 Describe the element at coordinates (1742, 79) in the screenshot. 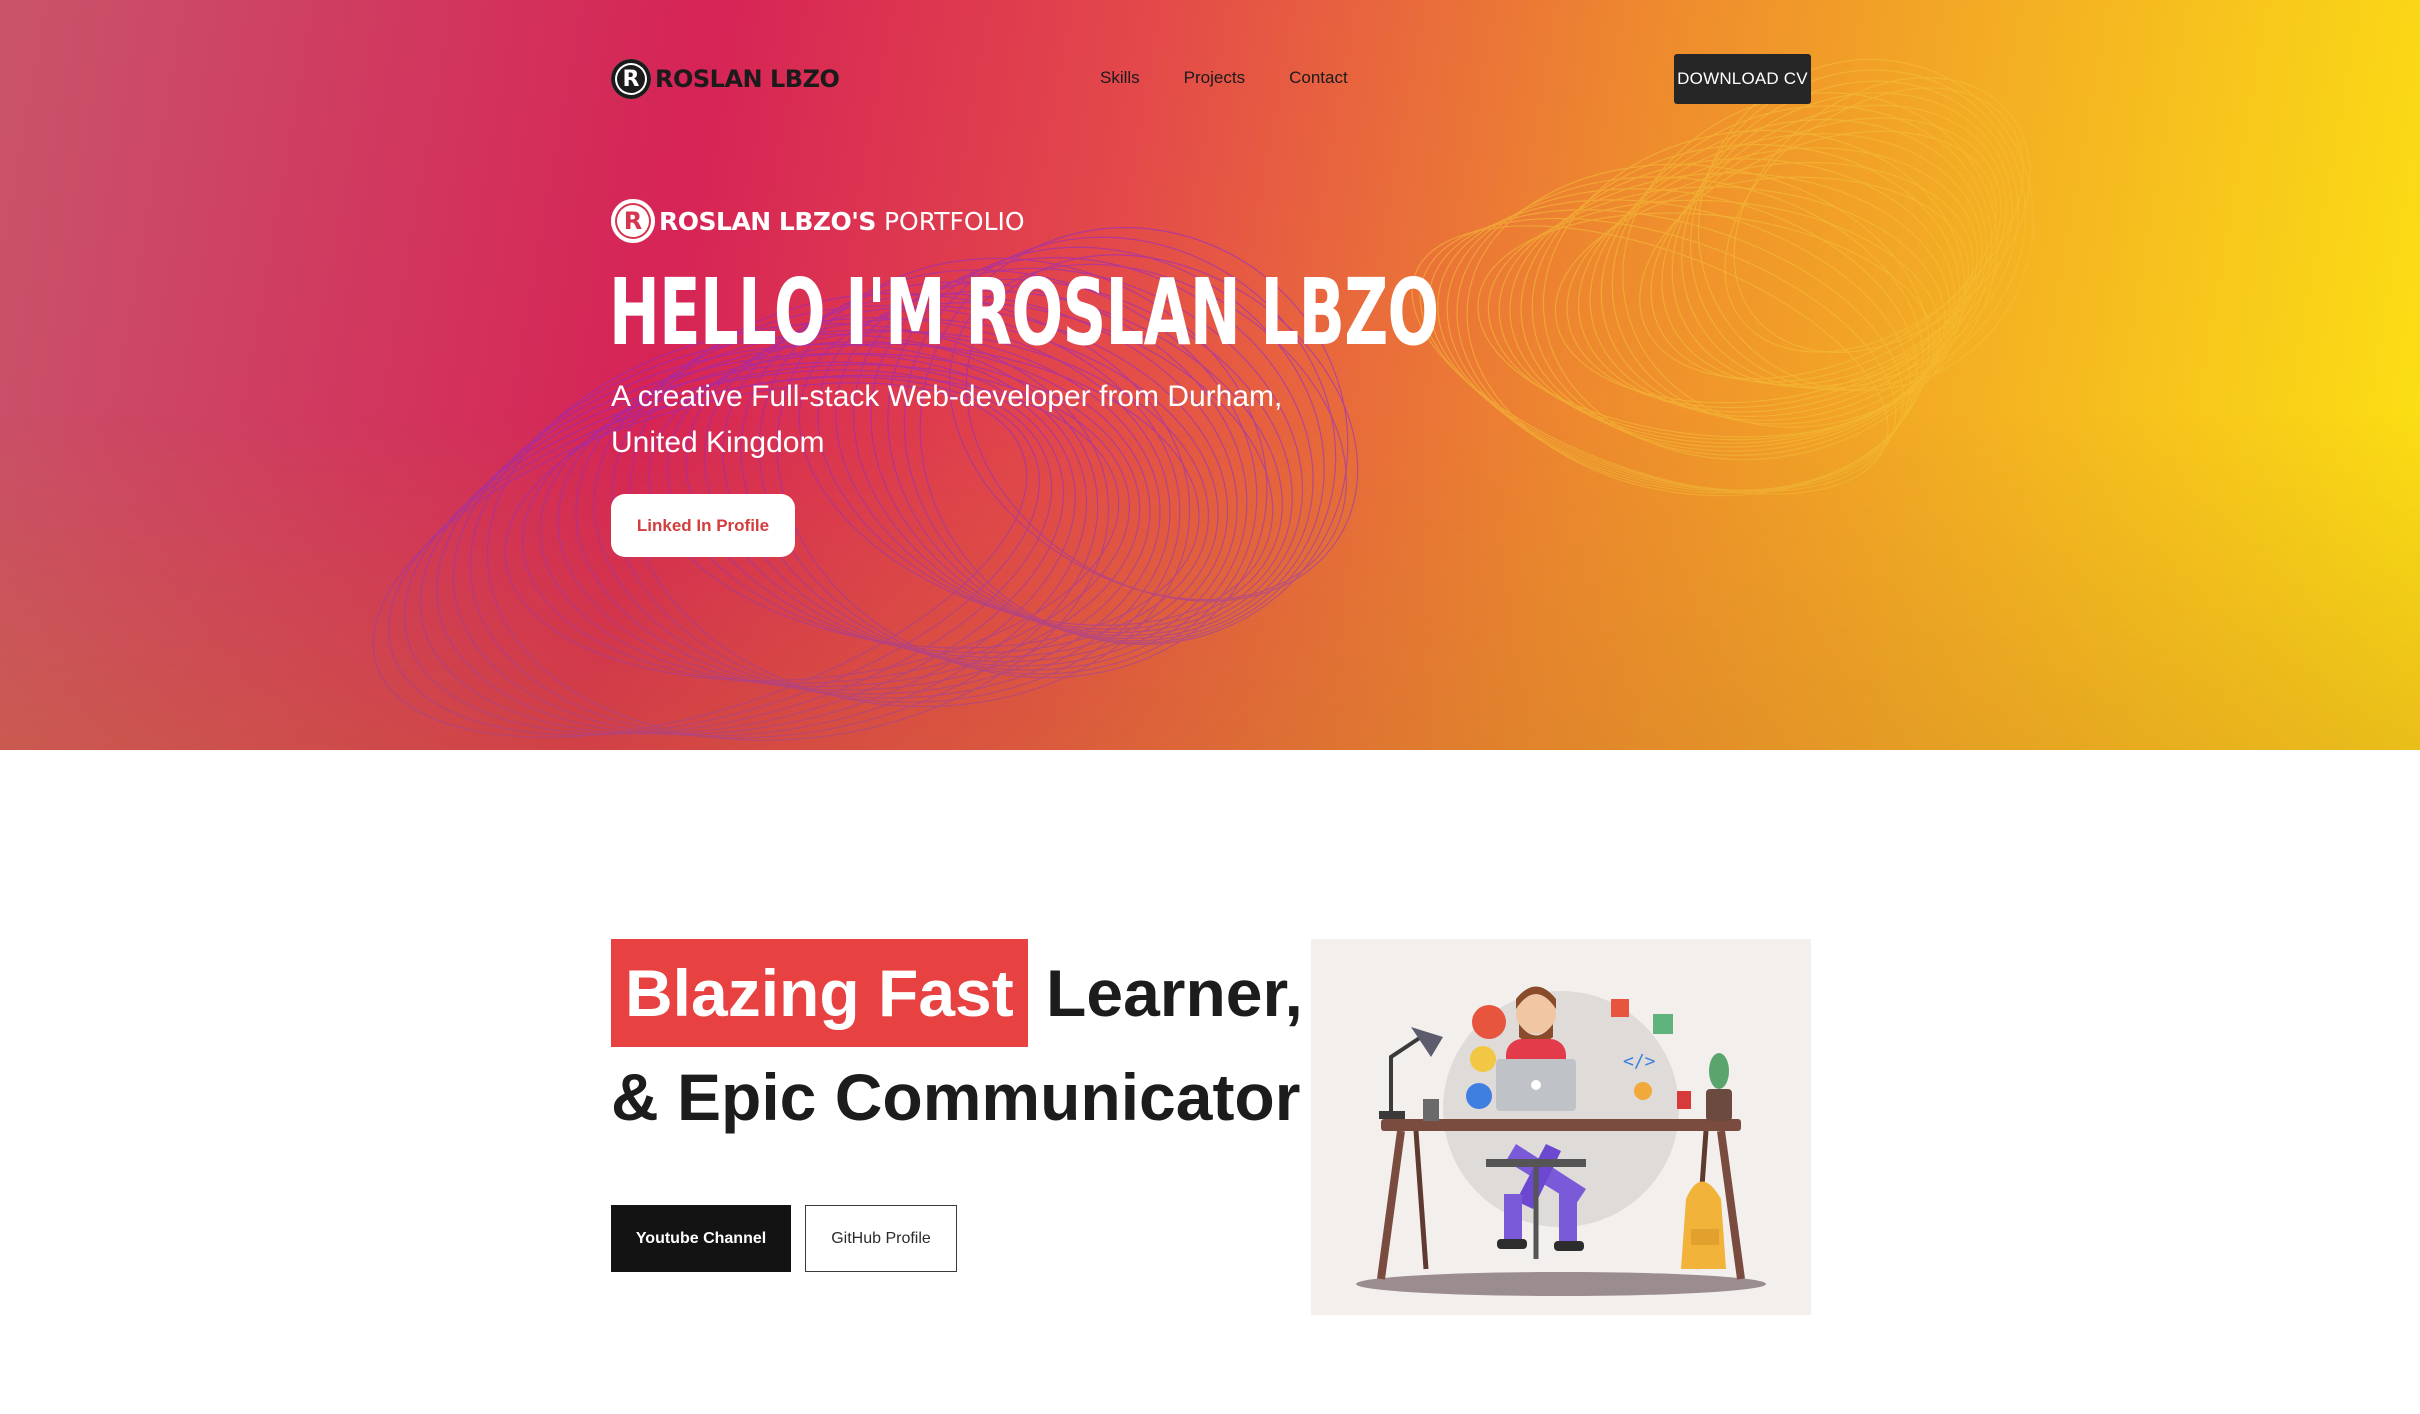

I see `download-cv-button: DOWNLOAD CV` at that location.